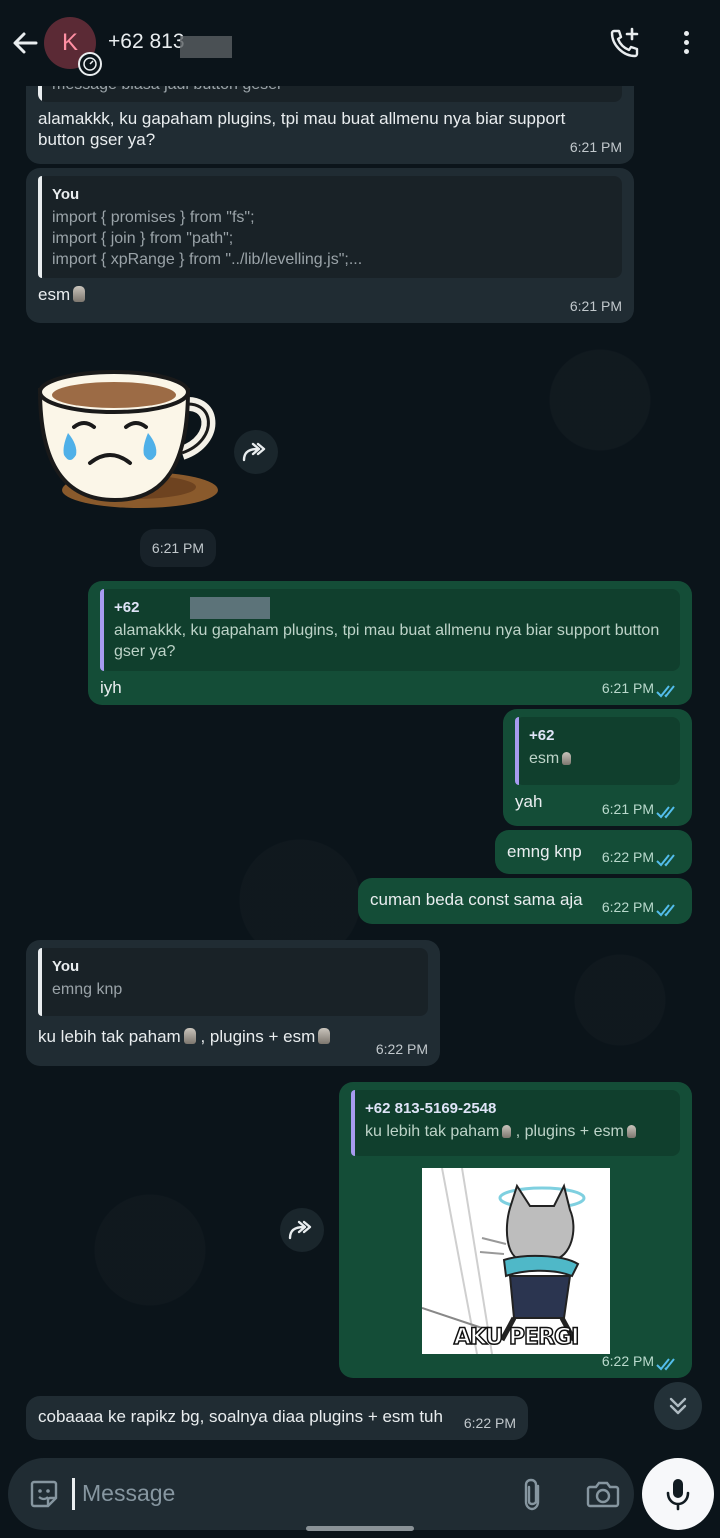  I want to click on phone-plus-icon, so click(625, 43).